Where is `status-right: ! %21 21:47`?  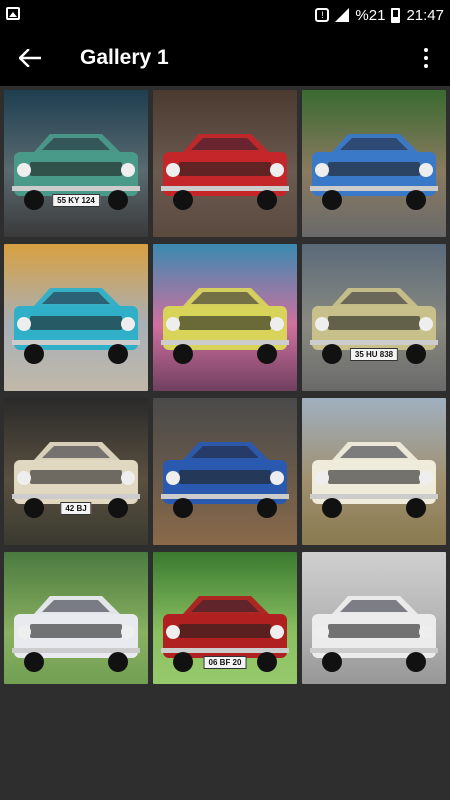 status-right: ! %21 21:47 is located at coordinates (379, 15).